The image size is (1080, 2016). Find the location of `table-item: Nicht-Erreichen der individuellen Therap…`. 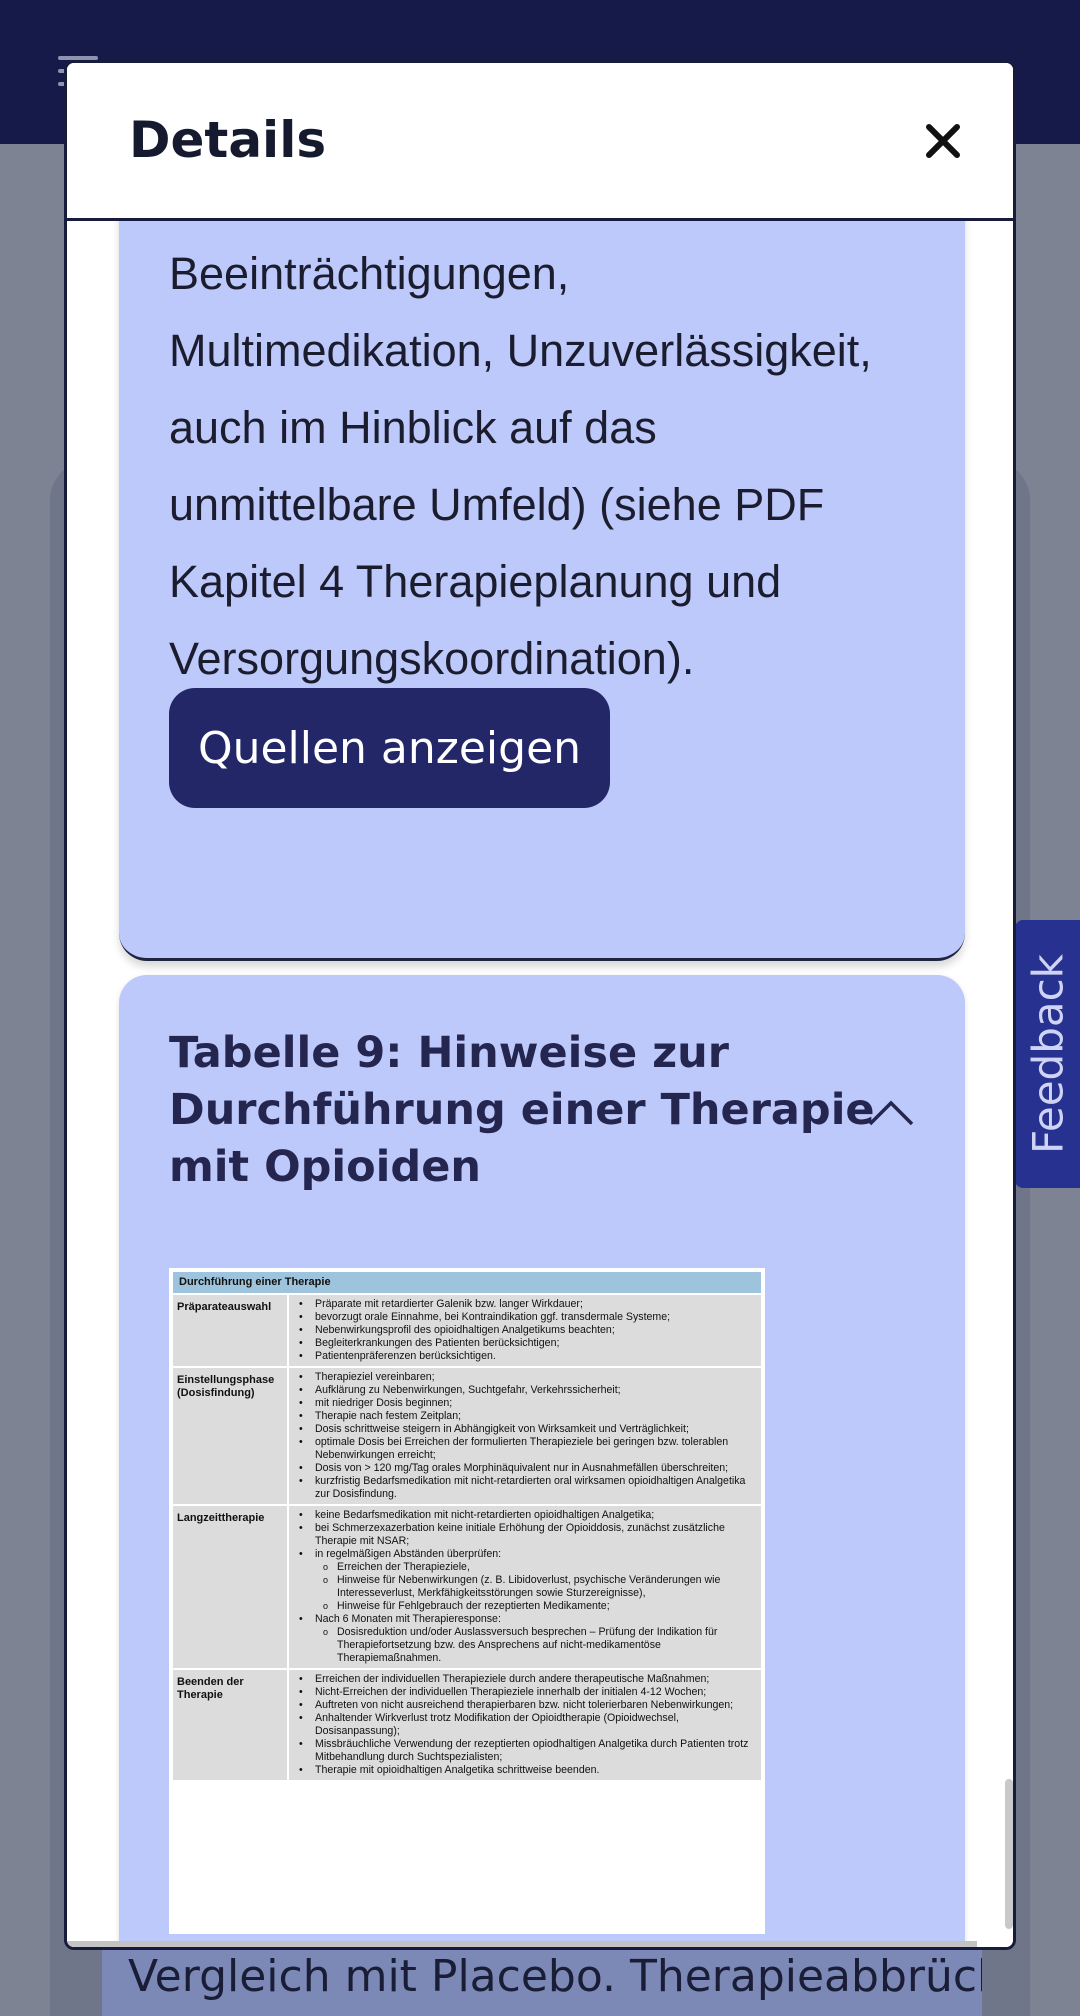

table-item: Nicht-Erreichen der individuellen Therap… is located at coordinates (525, 1692).